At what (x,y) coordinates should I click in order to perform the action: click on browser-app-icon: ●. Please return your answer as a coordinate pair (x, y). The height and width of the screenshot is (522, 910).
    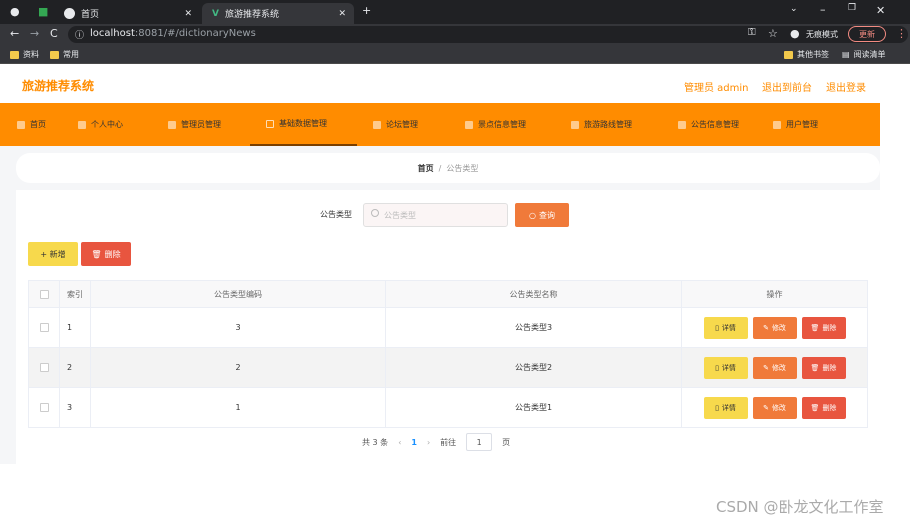
    Looking at the image, I should click on (15, 11).